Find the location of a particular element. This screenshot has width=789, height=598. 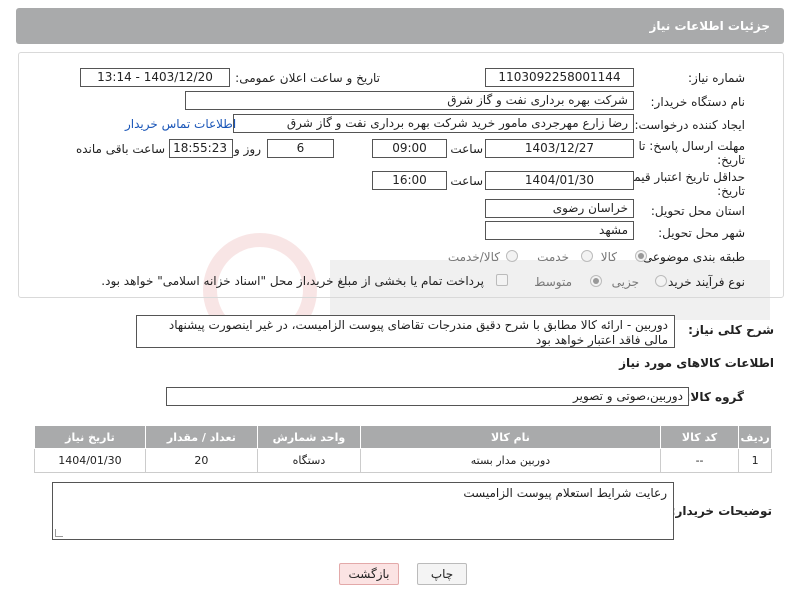

deadline-time-label: ساعت is located at coordinates (466, 149).